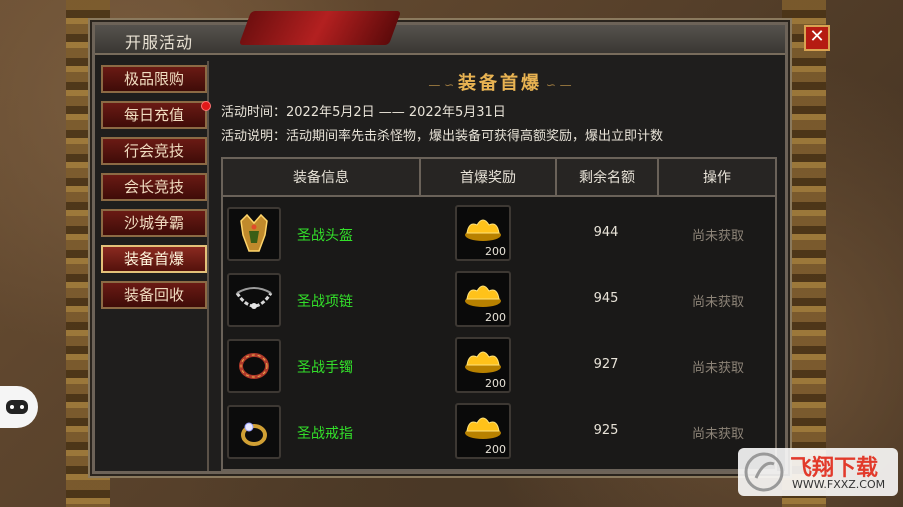 The image size is (903, 507). Describe the element at coordinates (322, 178) in the screenshot. I see `header-equipment-info: 装备信息` at that location.